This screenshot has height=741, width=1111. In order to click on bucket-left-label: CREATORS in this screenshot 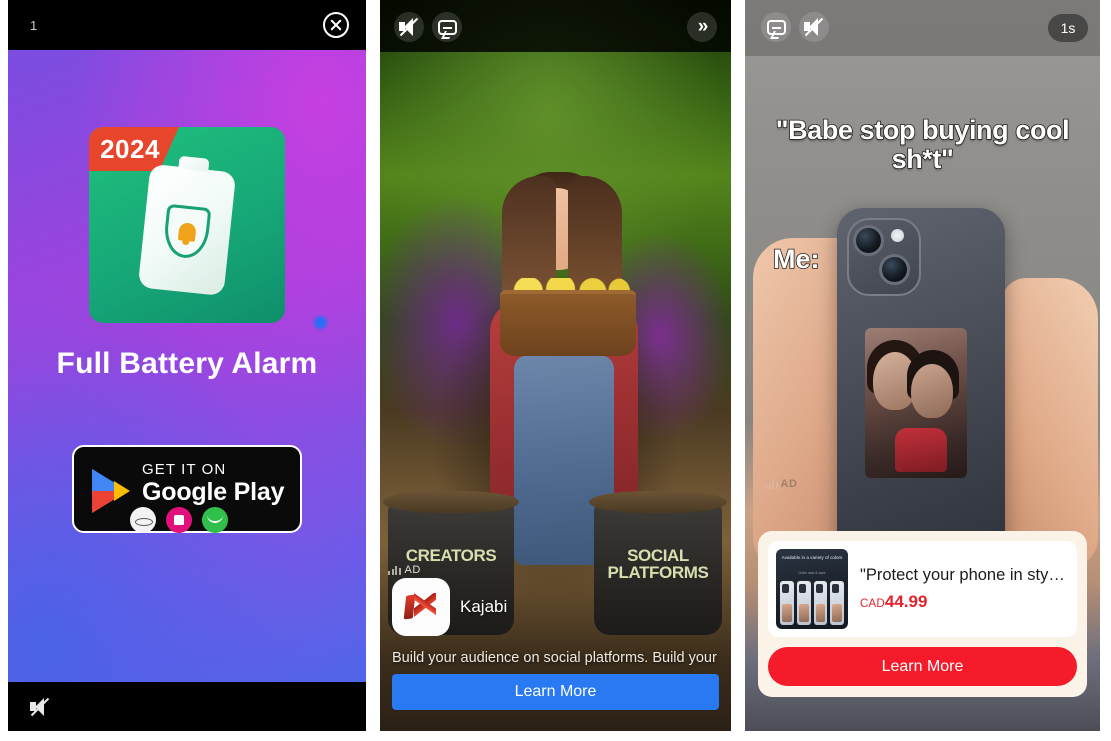, I will do `click(451, 555)`.